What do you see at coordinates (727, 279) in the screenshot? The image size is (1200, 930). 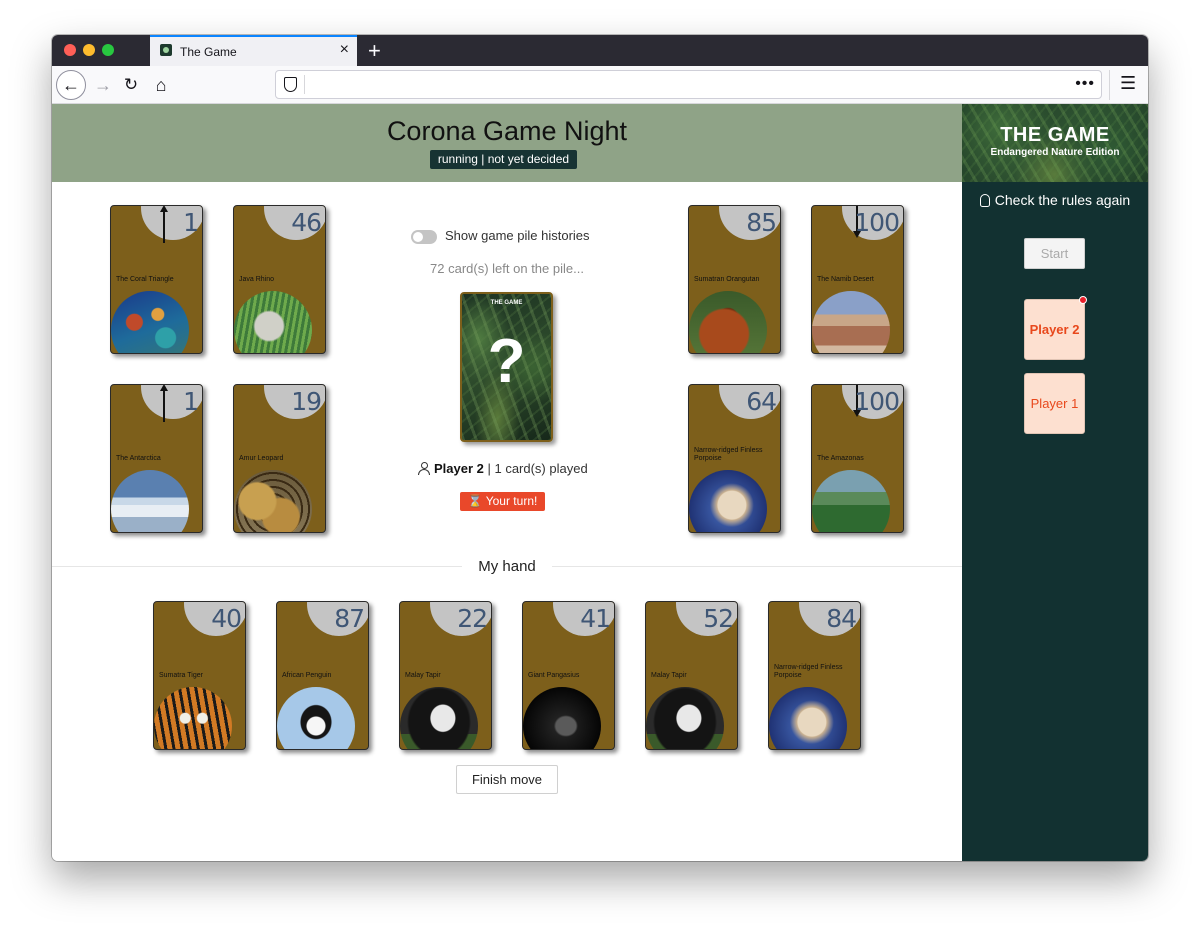 I see `card-name: Sumatran Orangutan` at bounding box center [727, 279].